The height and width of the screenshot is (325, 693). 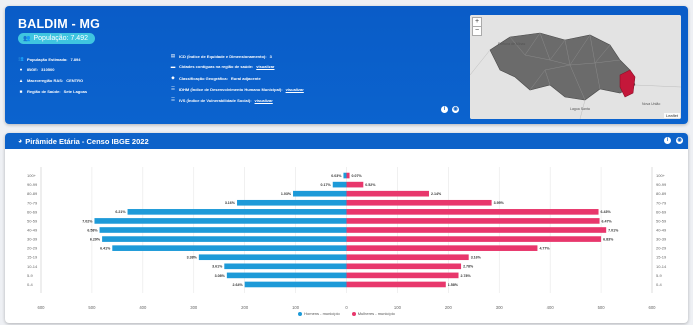 I want to click on info-left-row: ▲ Macrorregião RAS: CENTRO, so click(x=50, y=80).